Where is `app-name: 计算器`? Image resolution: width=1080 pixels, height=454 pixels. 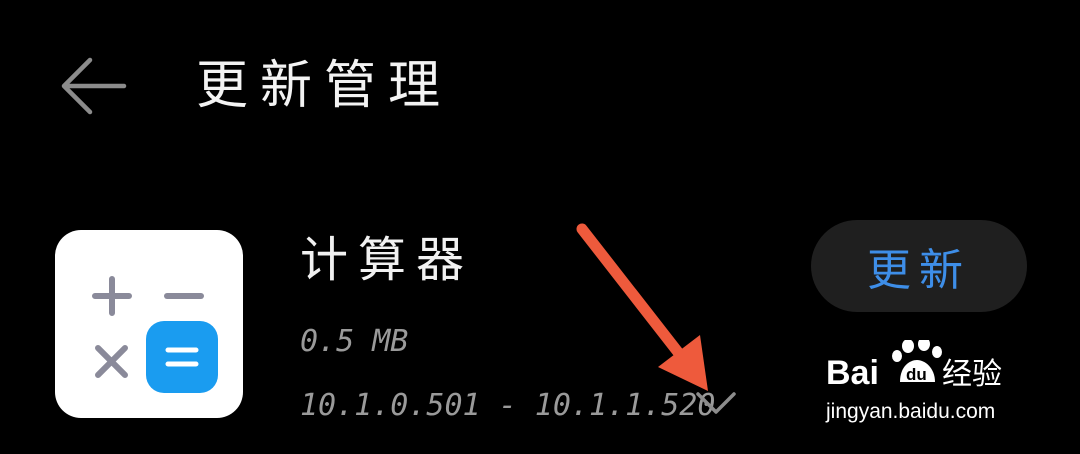
app-name: 计算器 is located at coordinates (387, 260).